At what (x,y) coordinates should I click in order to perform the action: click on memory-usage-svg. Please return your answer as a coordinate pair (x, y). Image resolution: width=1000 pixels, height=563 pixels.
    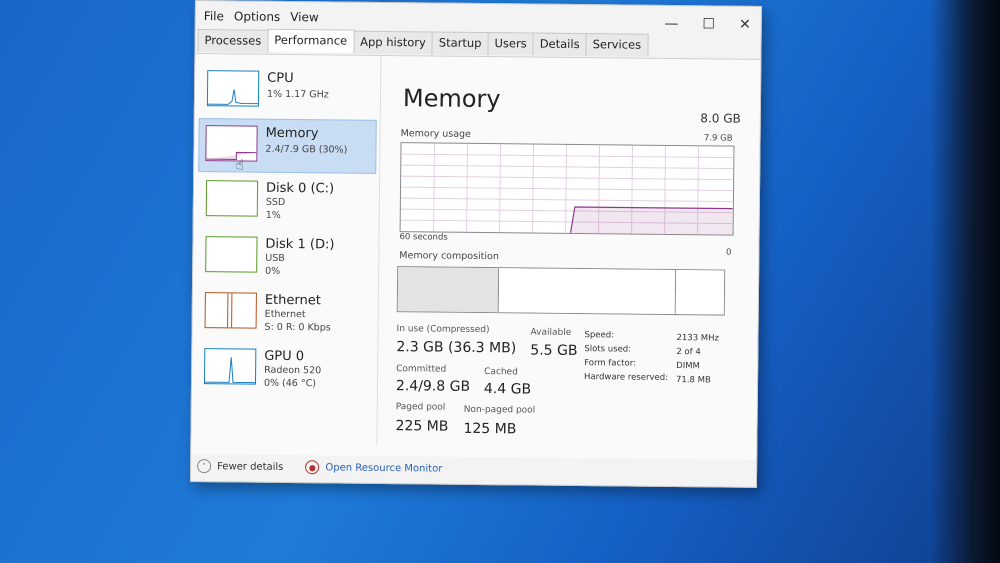
    Looking at the image, I should click on (567, 189).